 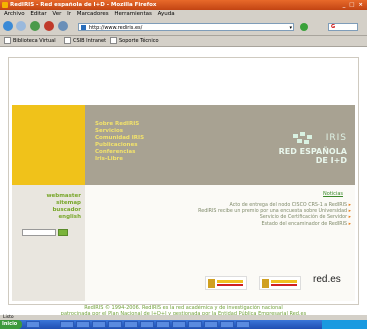 What do you see at coordinates (85, 41) in the screenshot?
I see `bookmark-csib: CSIB Intranet` at bounding box center [85, 41].